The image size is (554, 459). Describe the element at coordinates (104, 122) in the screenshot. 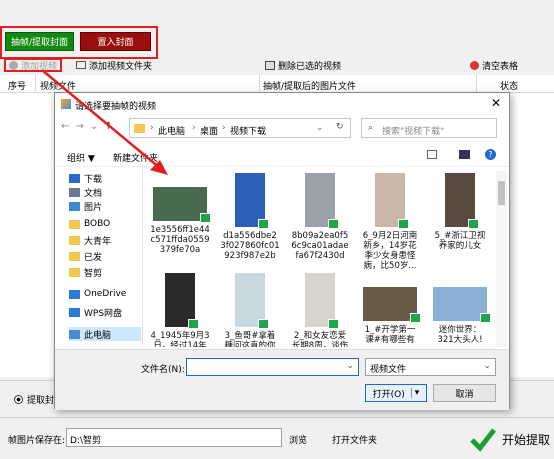

I see `annotation-arrow` at that location.